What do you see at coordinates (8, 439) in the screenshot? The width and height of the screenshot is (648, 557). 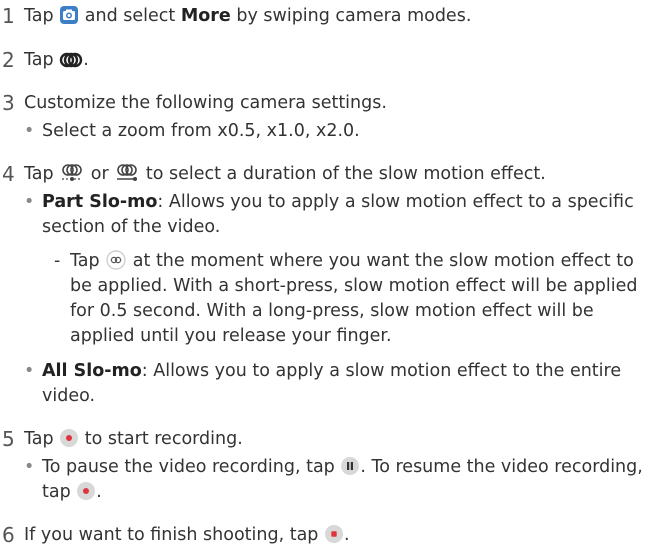 I see `step-number: 5` at bounding box center [8, 439].